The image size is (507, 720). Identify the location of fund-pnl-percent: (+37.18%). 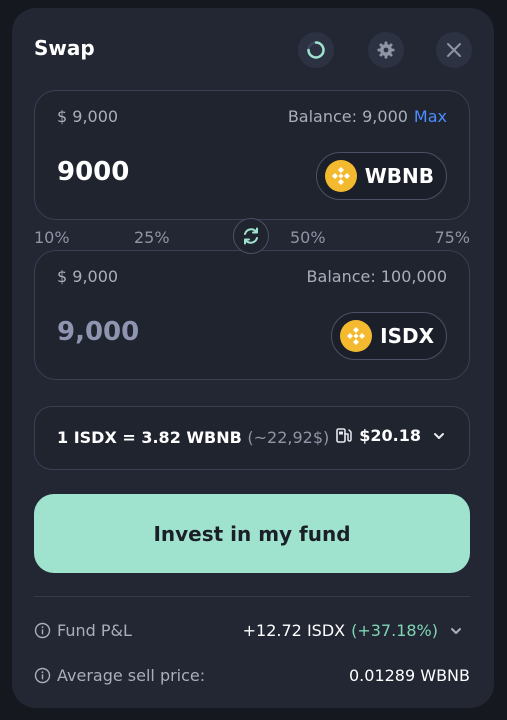
(394, 630).